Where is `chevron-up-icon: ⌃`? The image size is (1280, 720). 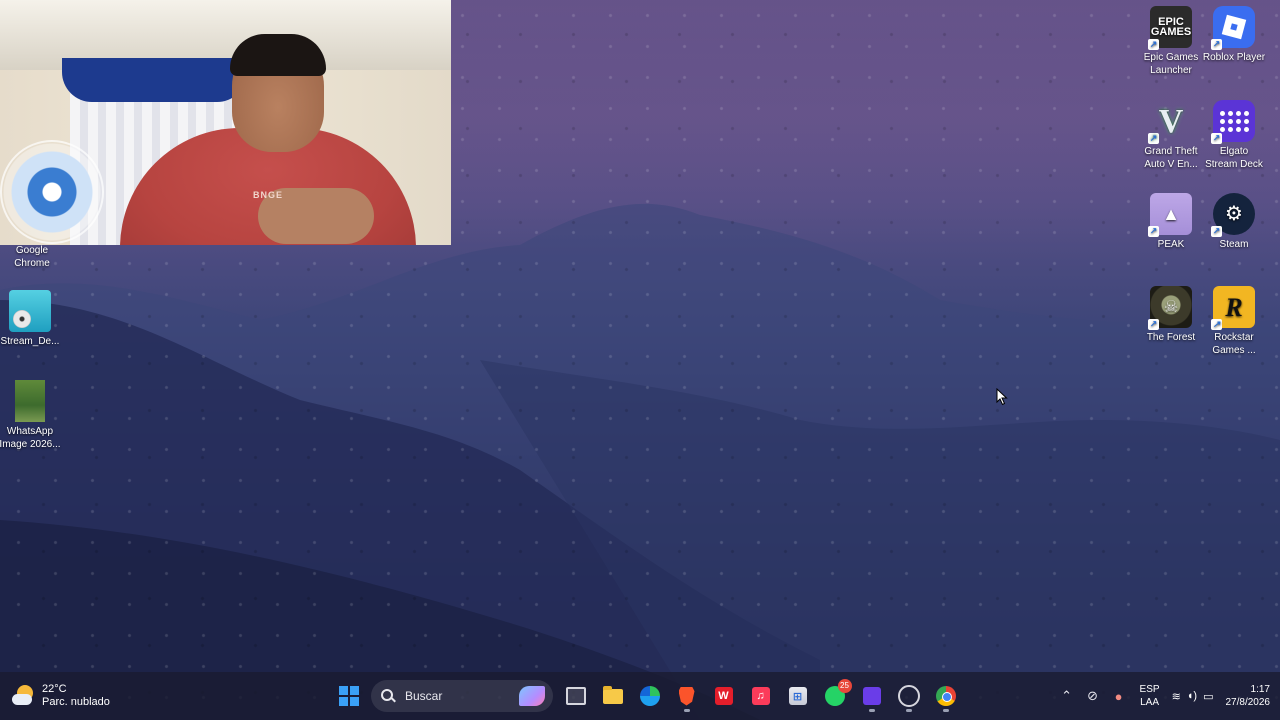 chevron-up-icon: ⌃ is located at coordinates (1066, 695).